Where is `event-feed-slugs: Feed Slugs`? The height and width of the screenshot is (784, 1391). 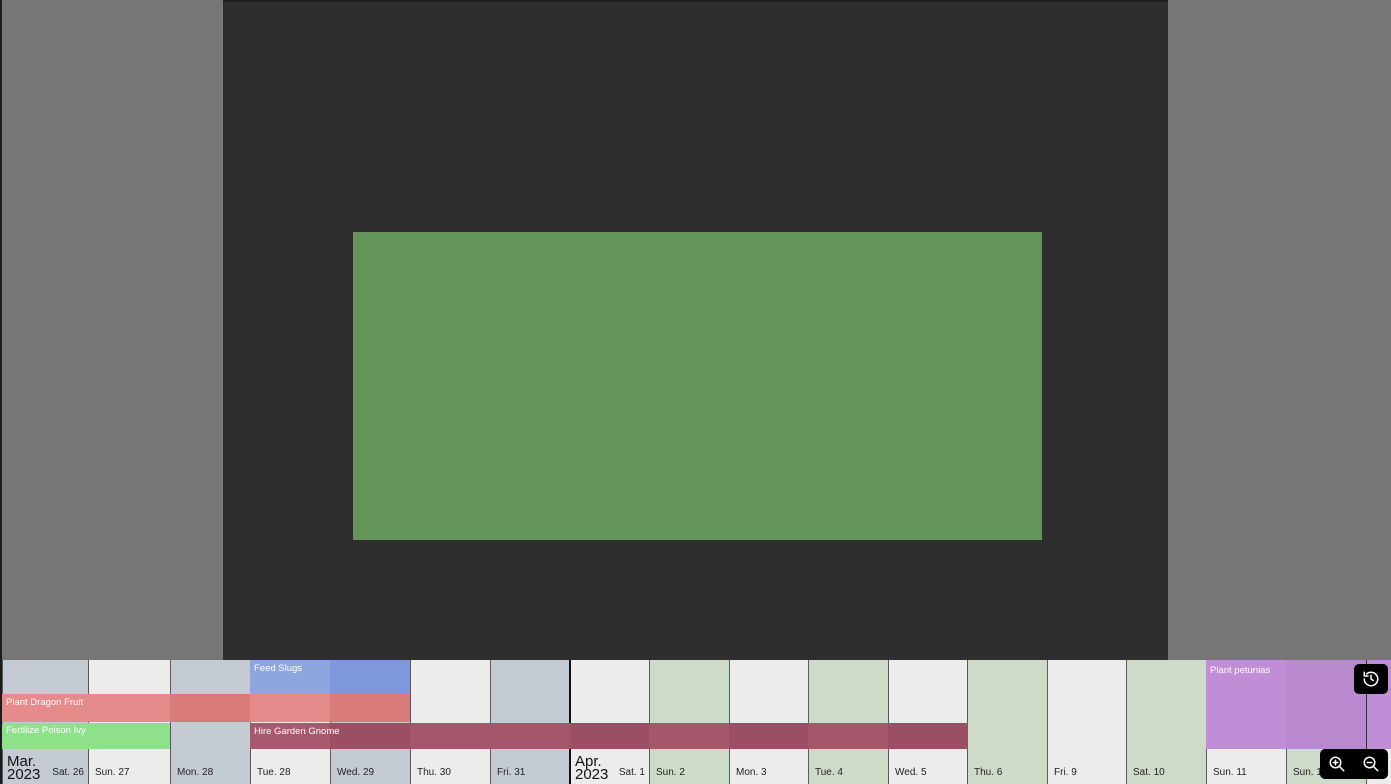 event-feed-slugs: Feed Slugs is located at coordinates (330, 677).